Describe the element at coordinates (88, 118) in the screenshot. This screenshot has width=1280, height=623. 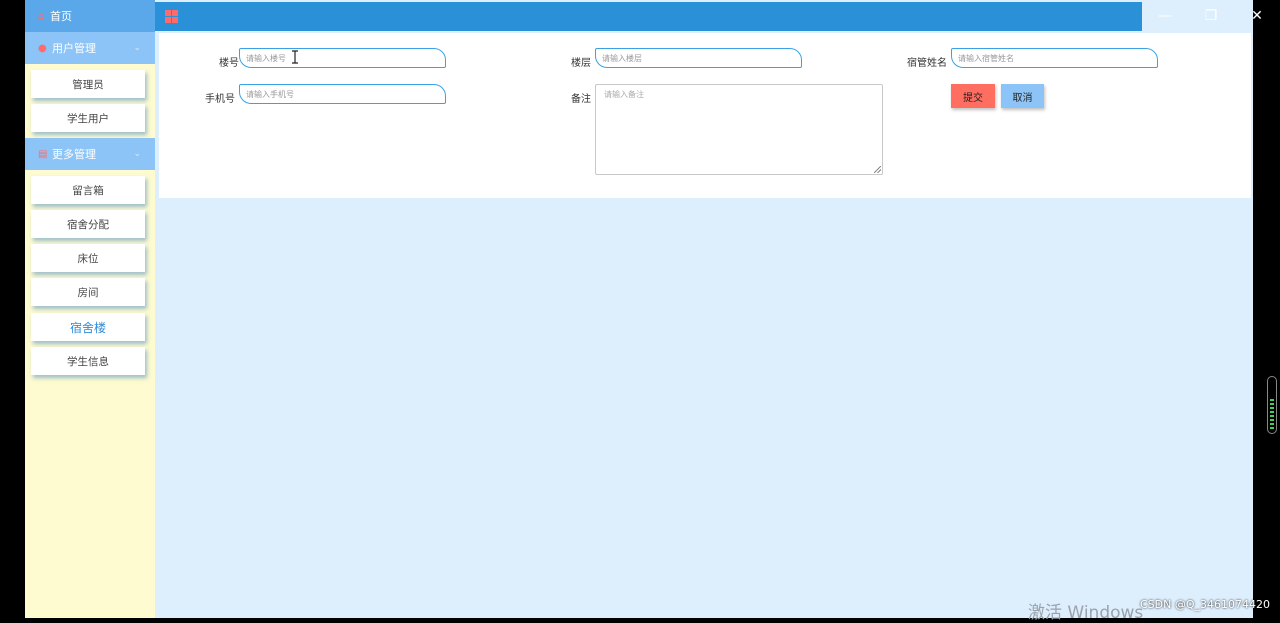
I see `sidebar-item-student-users: 学生用户` at that location.